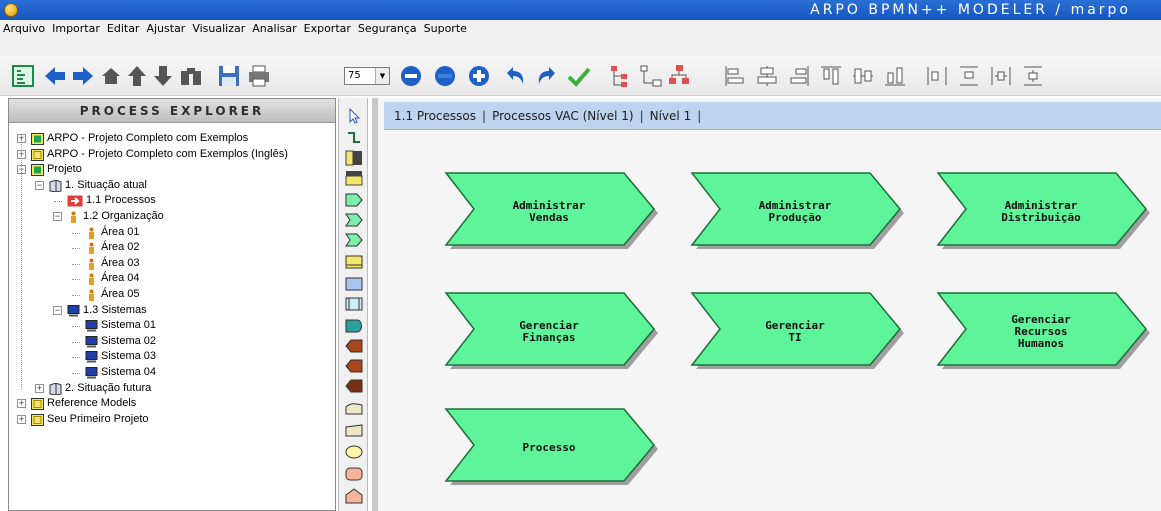  I want to click on hierarchy-icon, so click(651, 76).